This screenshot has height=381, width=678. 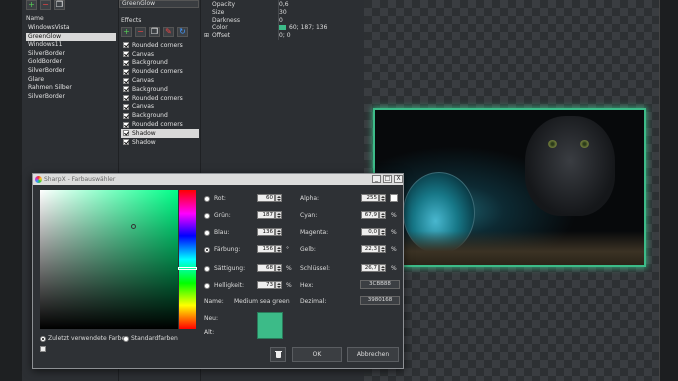 I want to click on preset-item: Glare, so click(x=71, y=80).